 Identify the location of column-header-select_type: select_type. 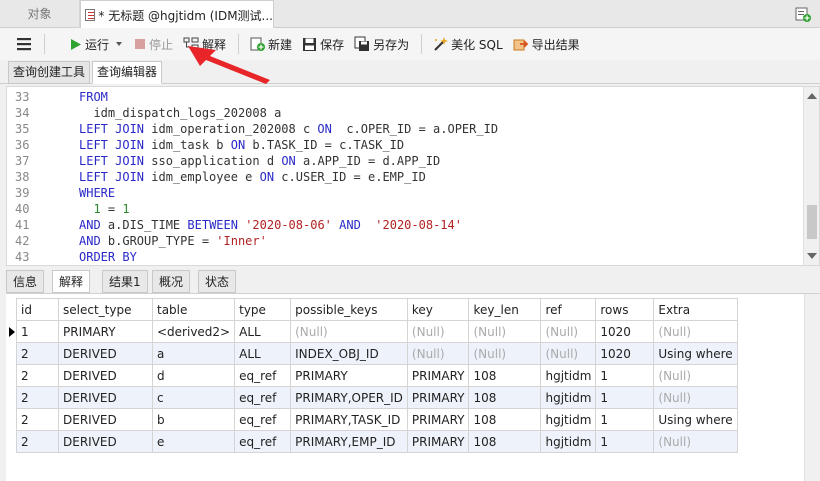
(105, 309).